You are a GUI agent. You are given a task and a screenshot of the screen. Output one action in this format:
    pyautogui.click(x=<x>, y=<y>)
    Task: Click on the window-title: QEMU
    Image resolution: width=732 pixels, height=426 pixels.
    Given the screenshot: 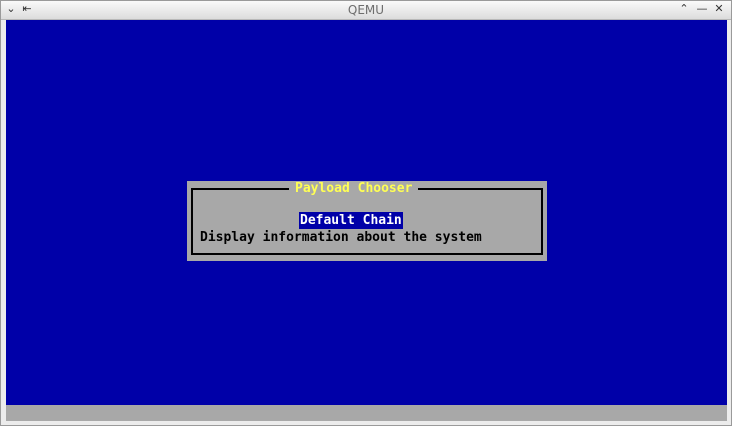 What is the action you would take?
    pyautogui.click(x=366, y=10)
    